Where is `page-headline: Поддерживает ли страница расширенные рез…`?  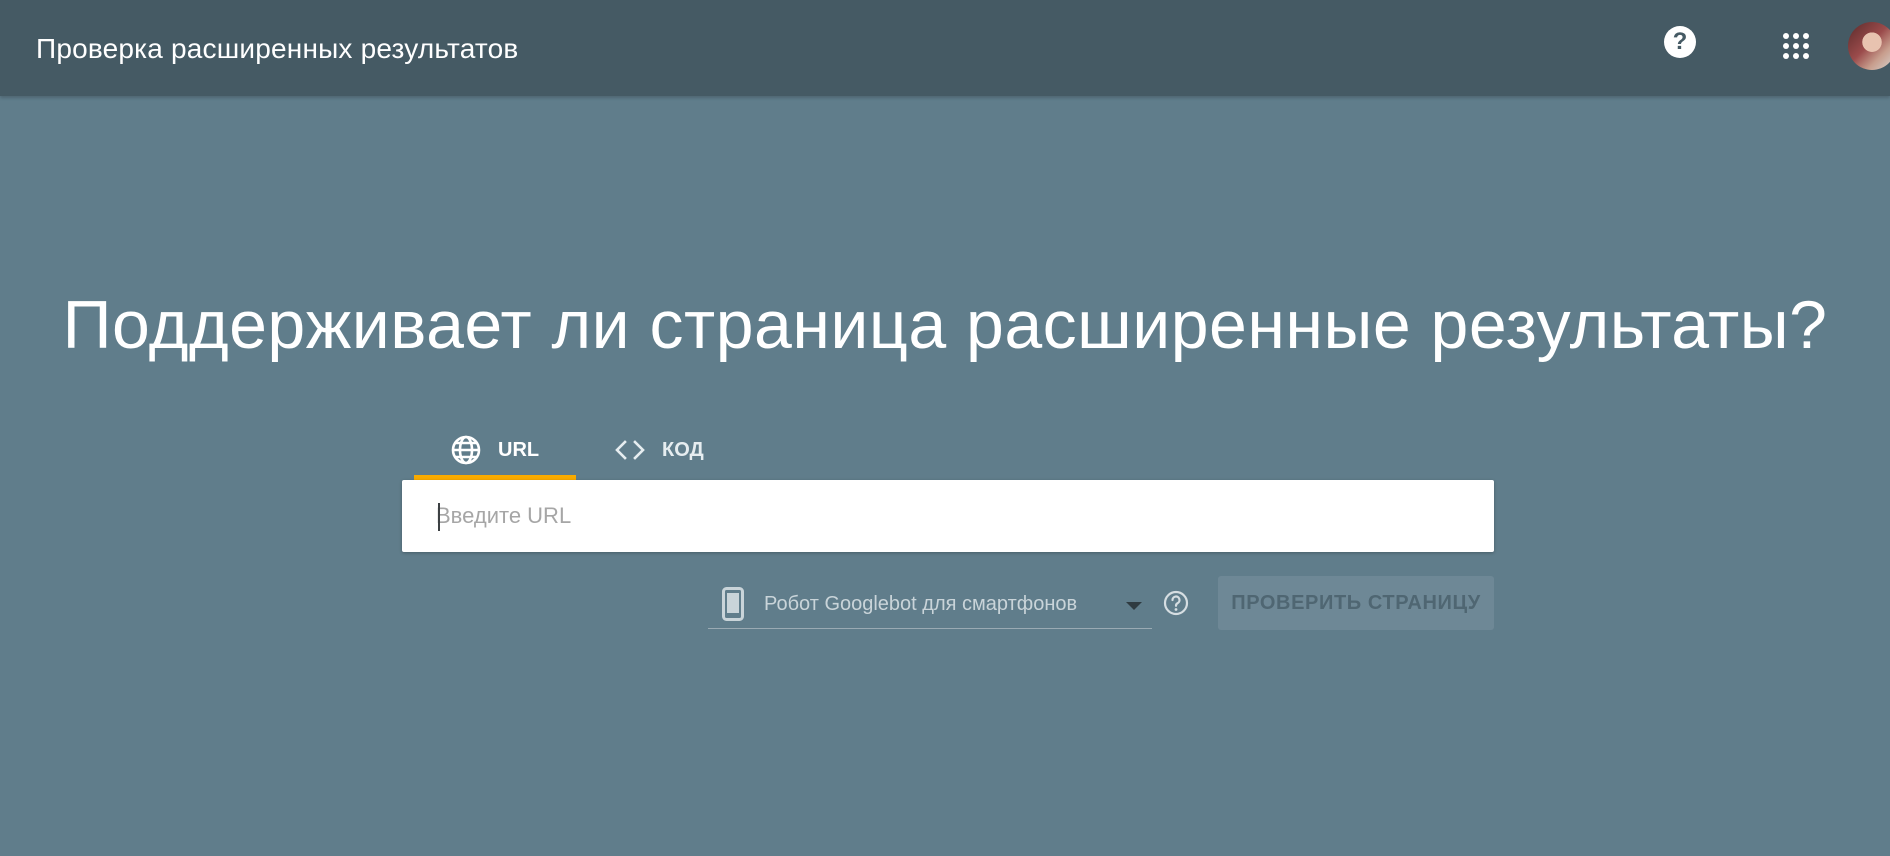
page-headline: Поддерживает ли страница расширенные рез… is located at coordinates (945, 325).